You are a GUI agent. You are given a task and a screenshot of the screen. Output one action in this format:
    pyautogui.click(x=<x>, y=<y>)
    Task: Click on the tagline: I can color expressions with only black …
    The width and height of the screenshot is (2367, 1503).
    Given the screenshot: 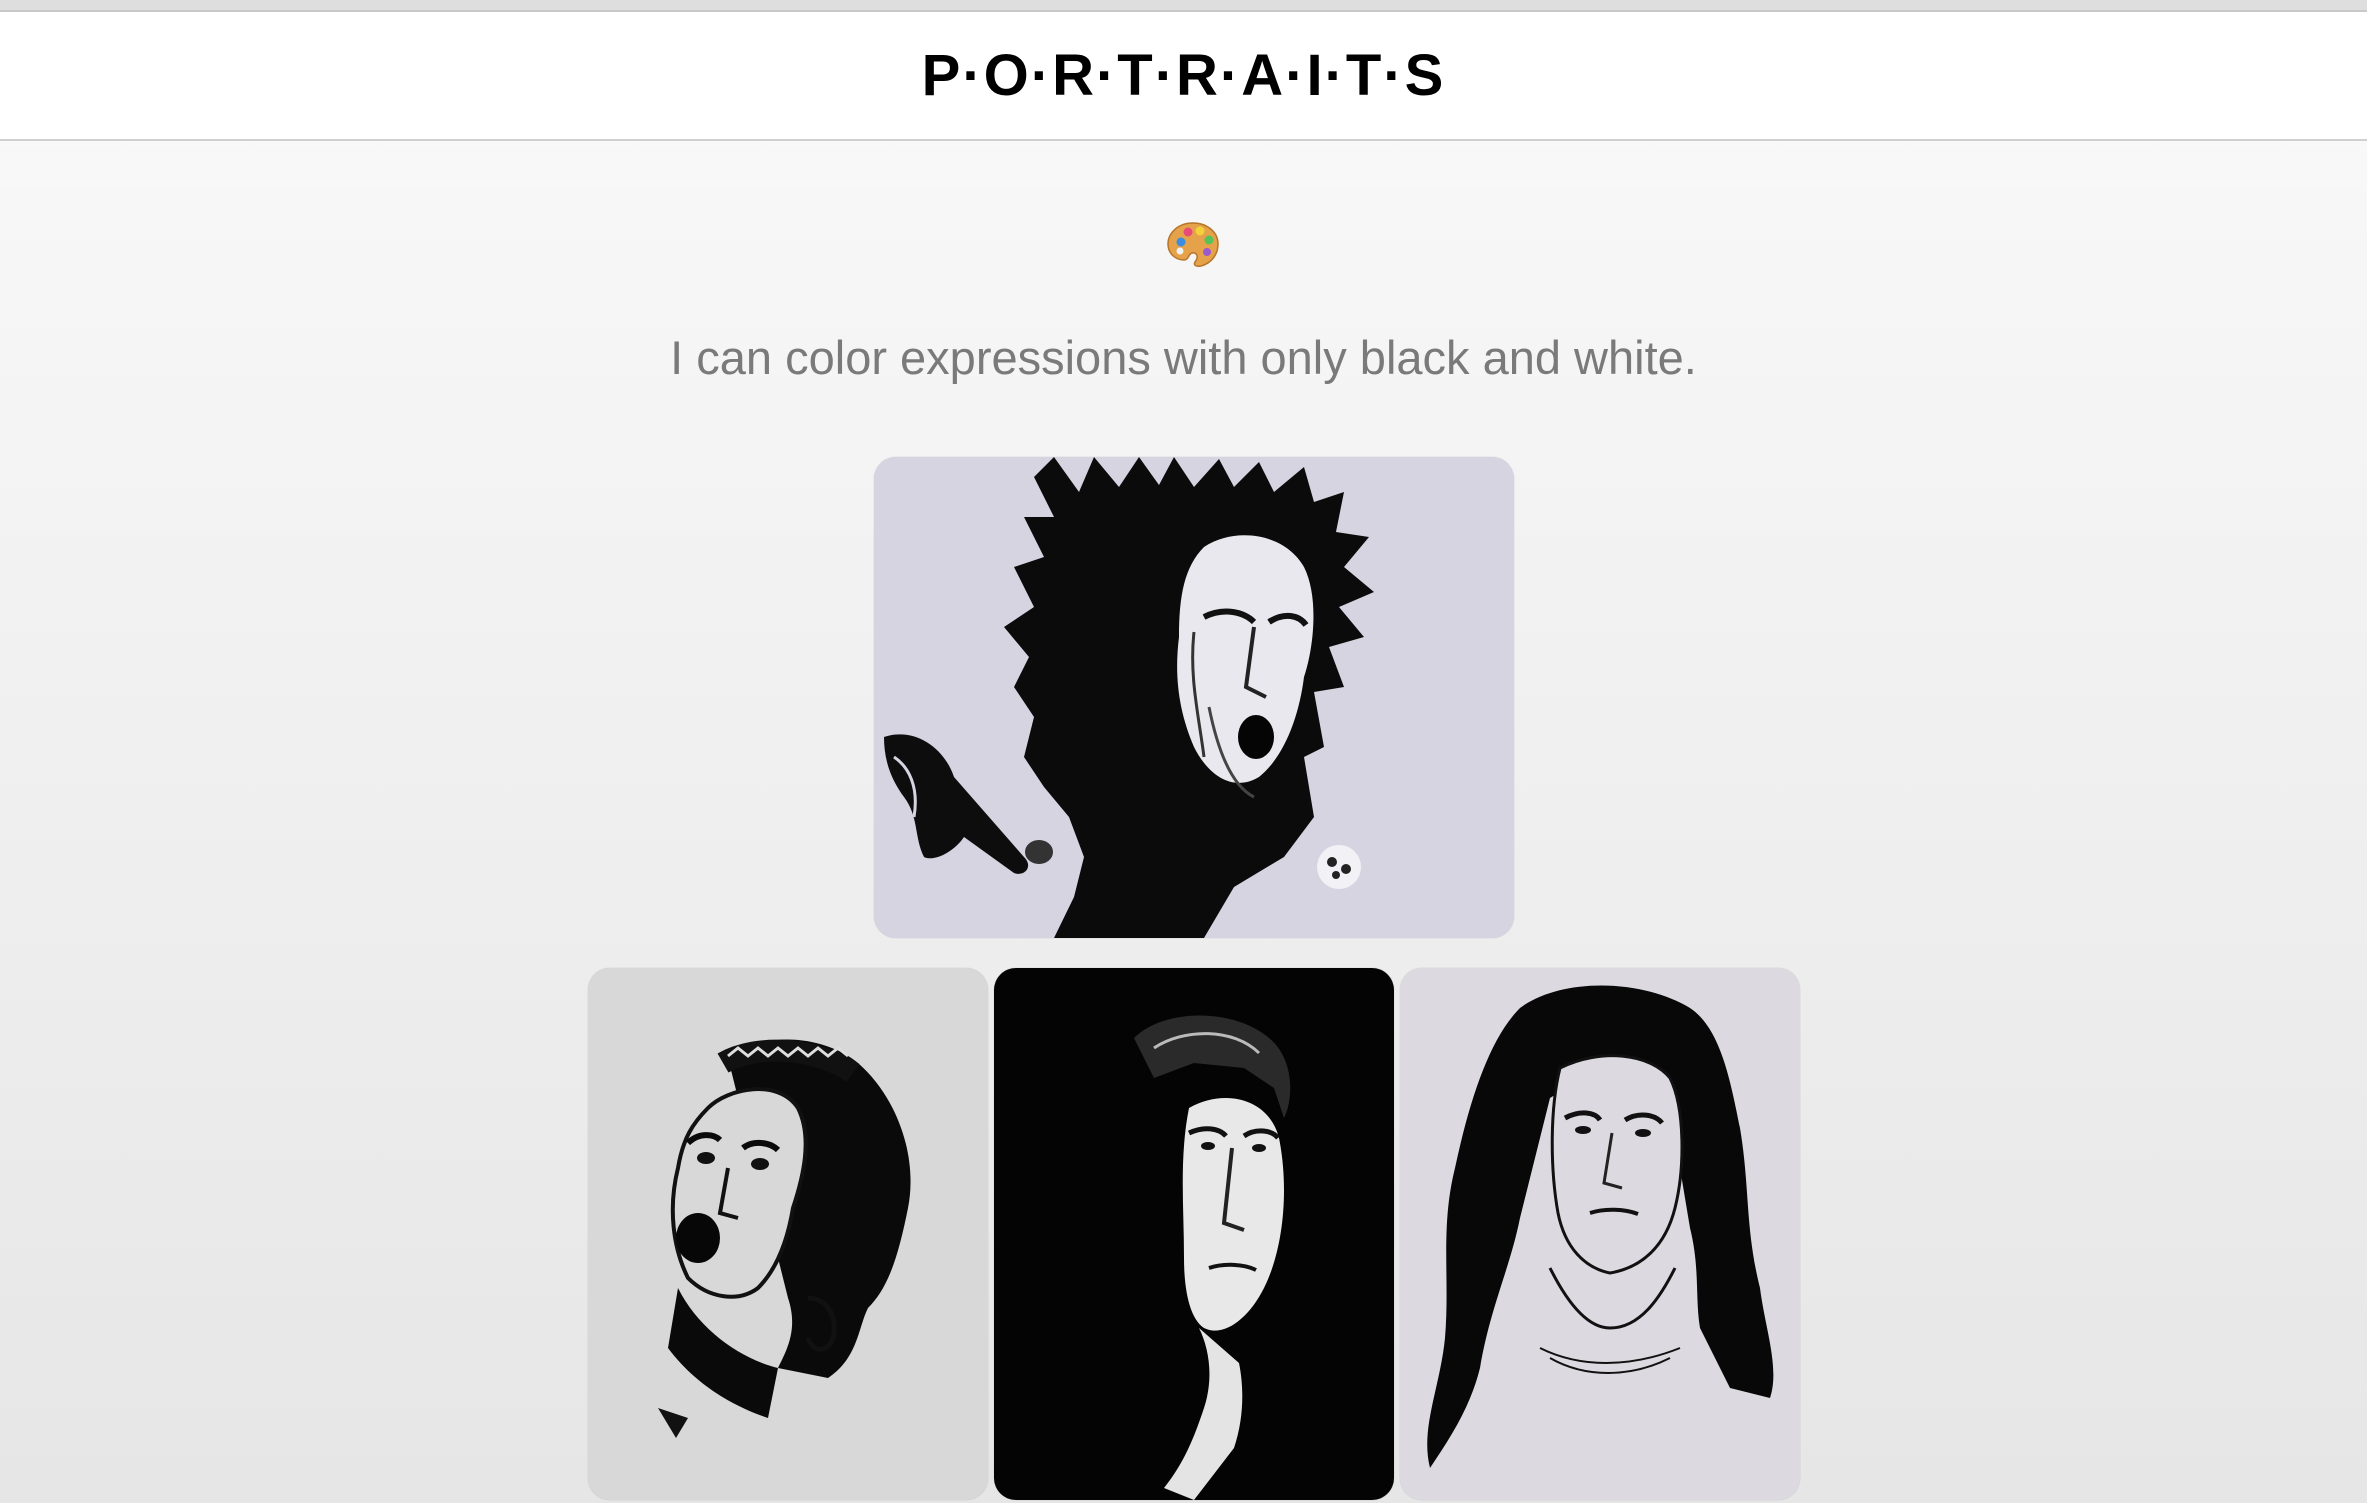 What is the action you would take?
    pyautogui.click(x=1183, y=357)
    